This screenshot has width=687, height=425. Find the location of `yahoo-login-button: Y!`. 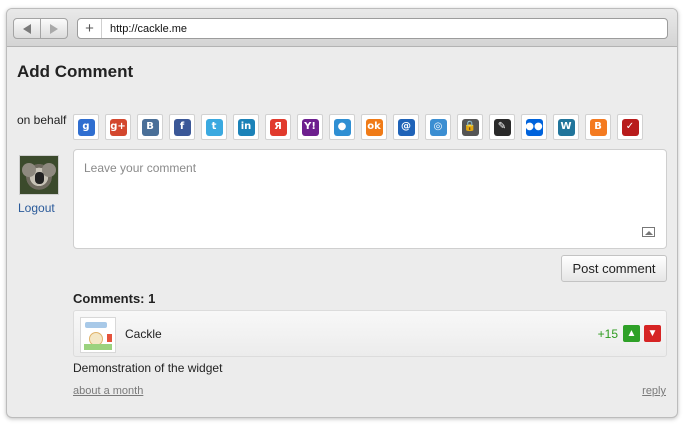

yahoo-login-button: Y! is located at coordinates (310, 127).